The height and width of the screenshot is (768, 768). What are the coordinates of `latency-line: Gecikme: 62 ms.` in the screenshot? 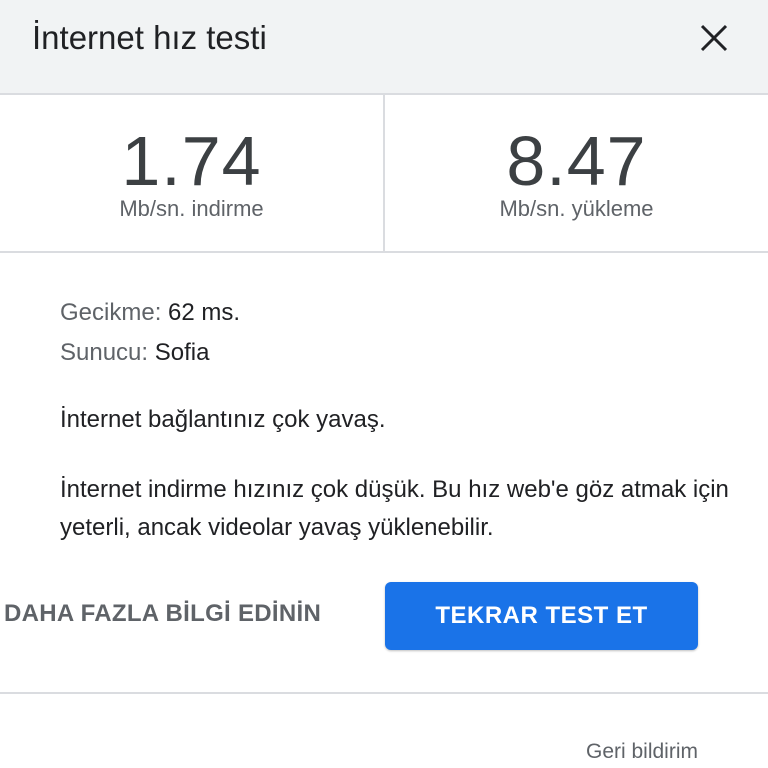 It's located at (150, 313).